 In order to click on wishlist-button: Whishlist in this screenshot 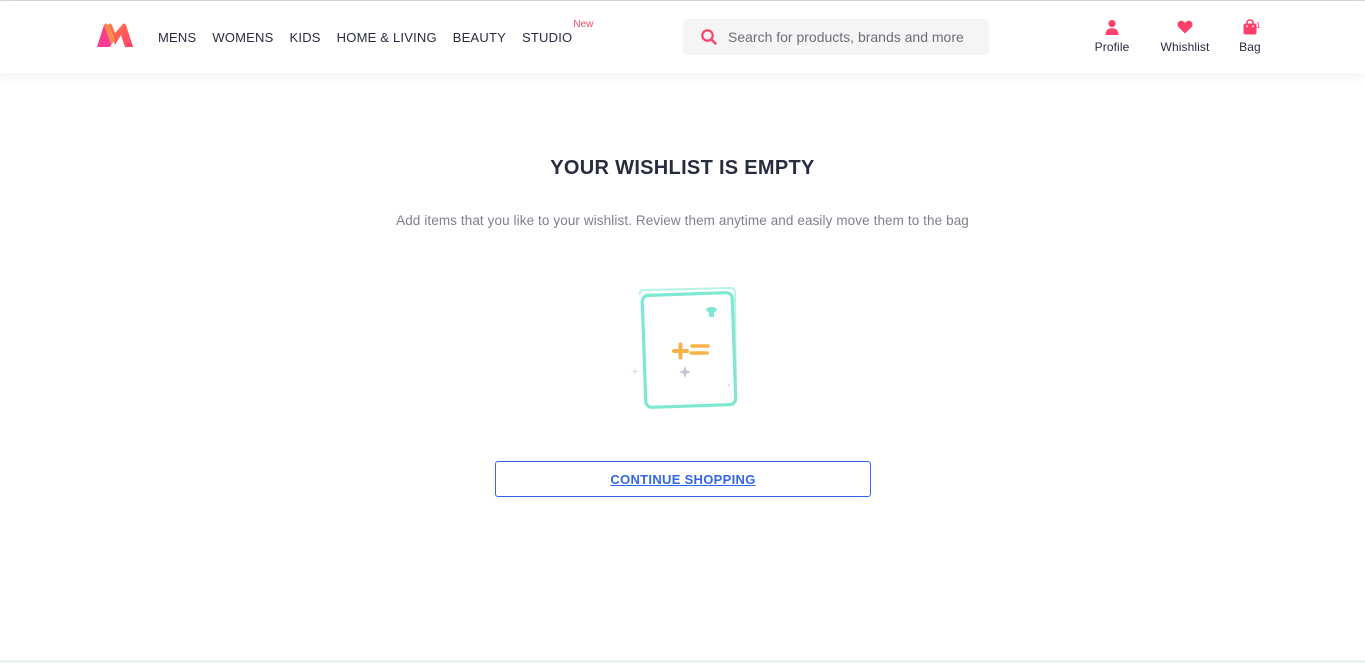, I will do `click(1185, 35)`.